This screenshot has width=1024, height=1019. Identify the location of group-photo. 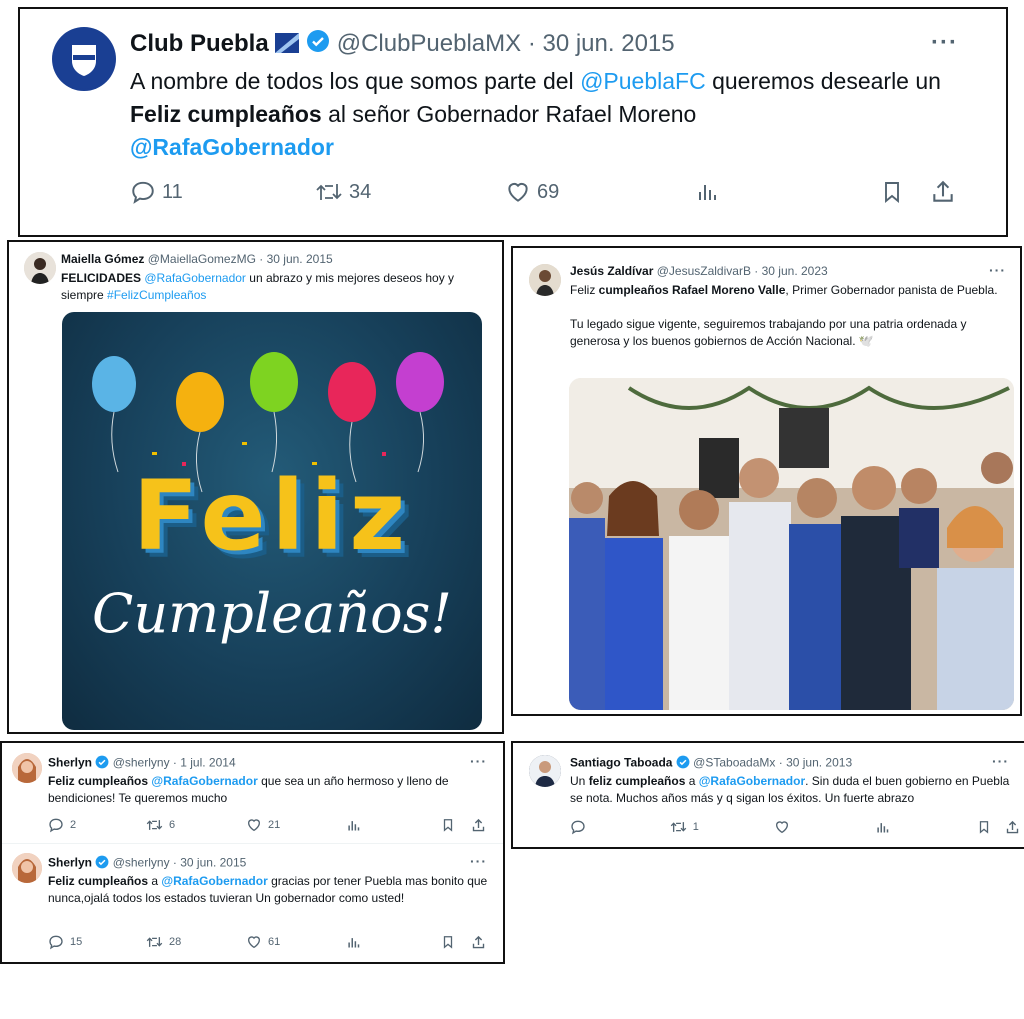
(791, 544).